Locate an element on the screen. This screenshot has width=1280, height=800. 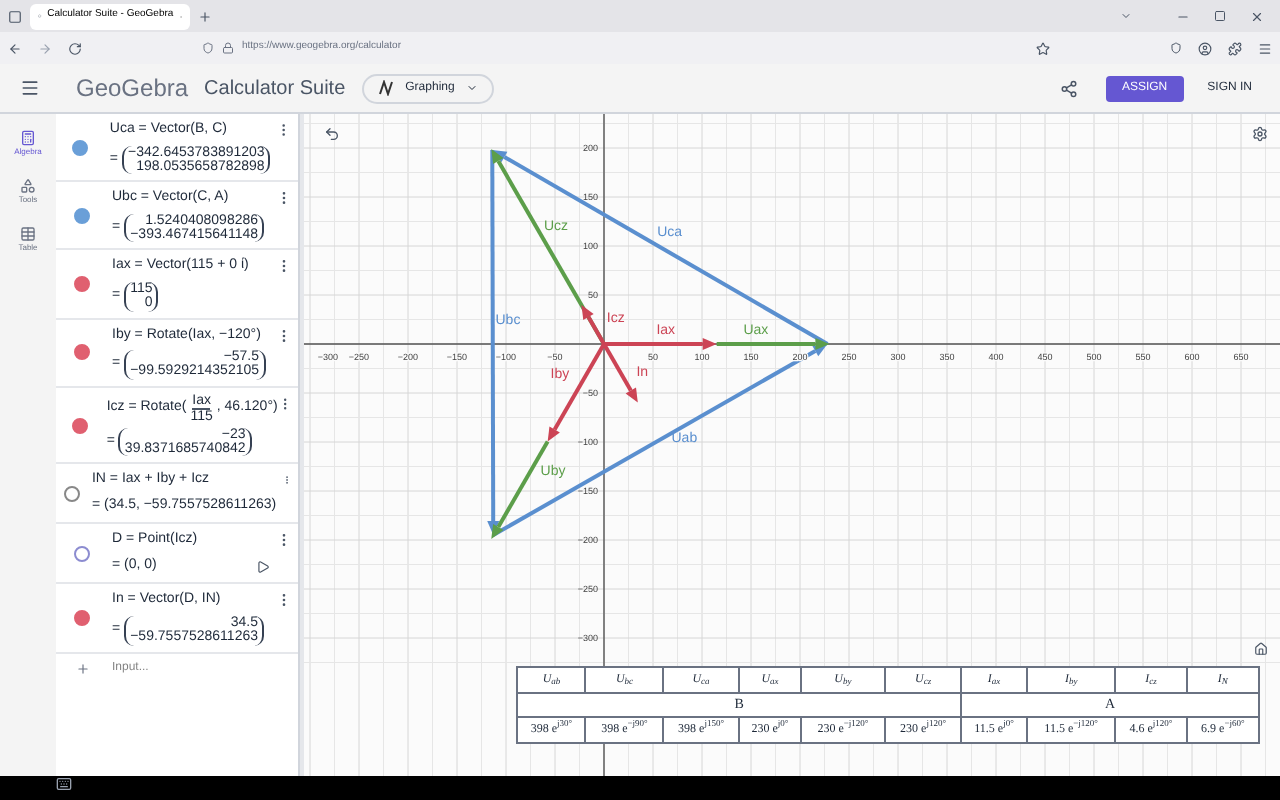
bookmark-star-icon is located at coordinates (1043, 48).